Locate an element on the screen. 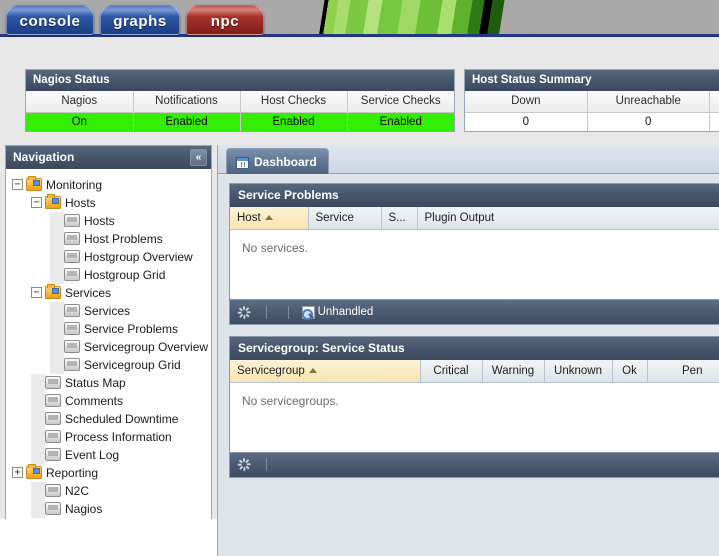 The height and width of the screenshot is (556, 719). nav-item-status-map: Status Map is located at coordinates (111, 382).